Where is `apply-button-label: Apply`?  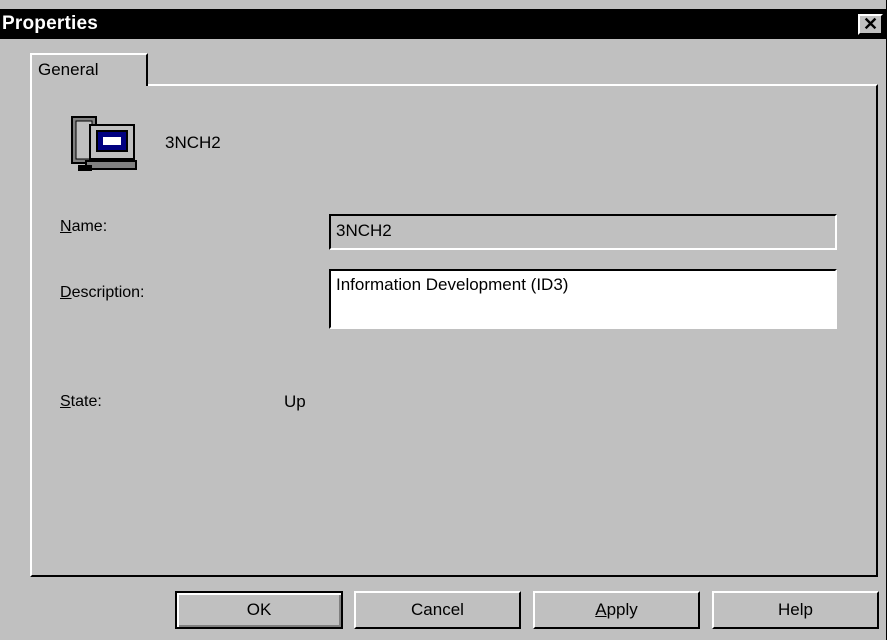
apply-button-label: Apply is located at coordinates (616, 609).